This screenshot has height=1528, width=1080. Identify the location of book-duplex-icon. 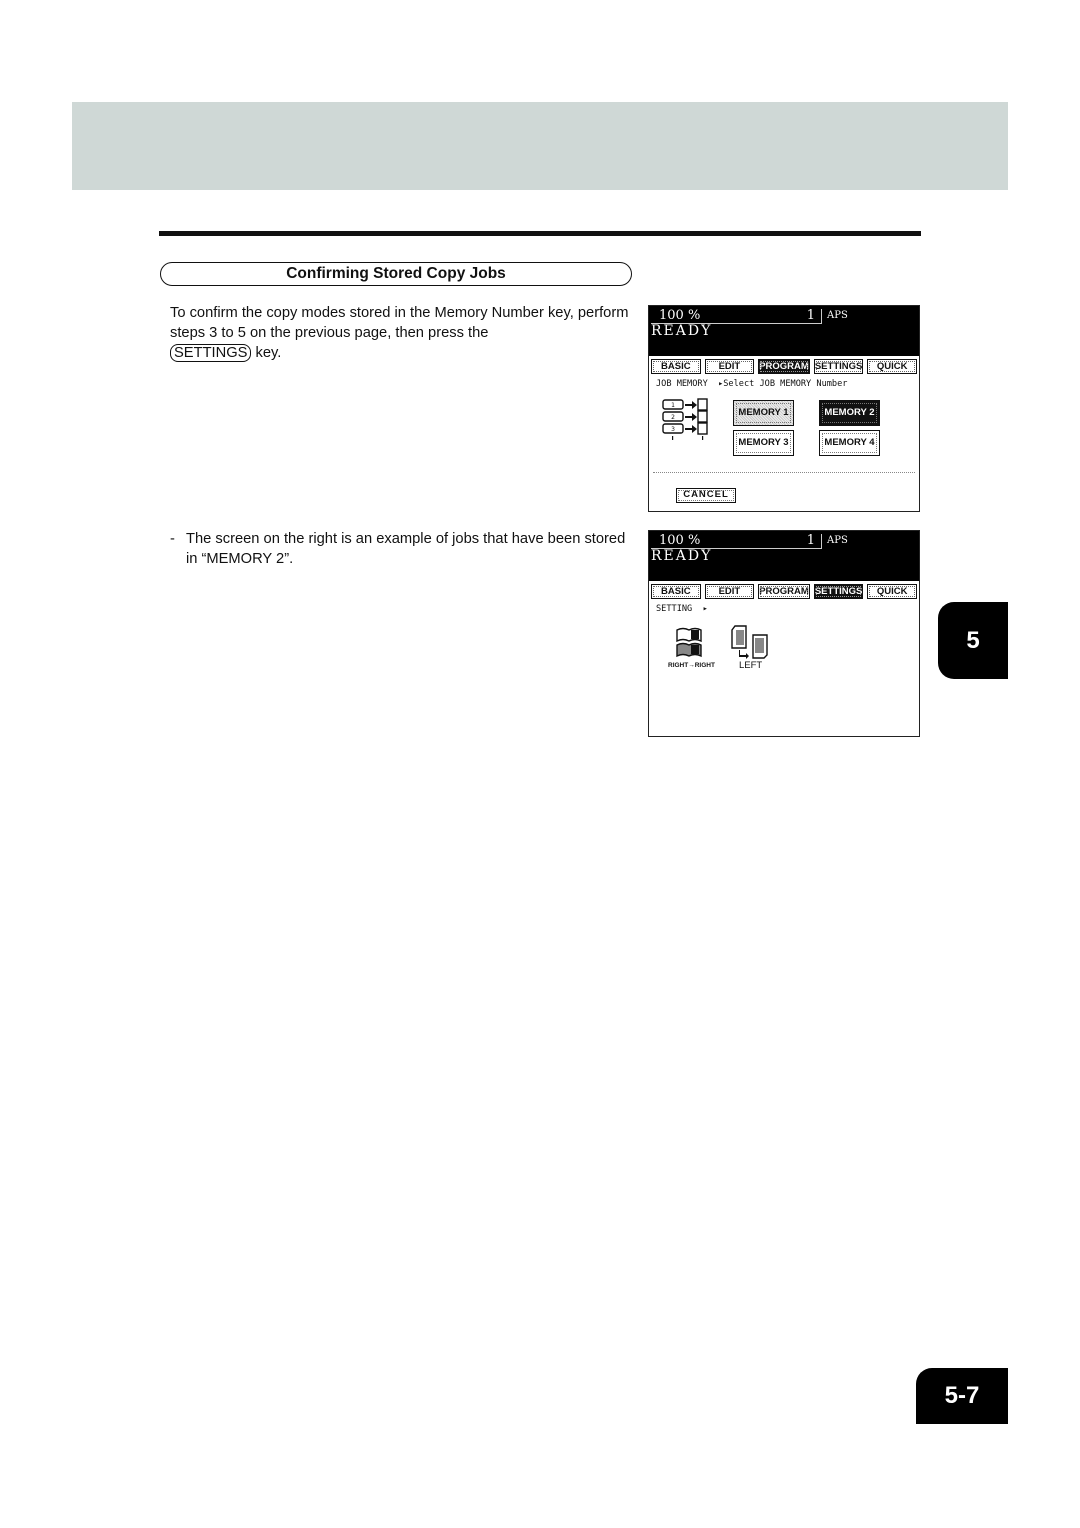
(689, 642).